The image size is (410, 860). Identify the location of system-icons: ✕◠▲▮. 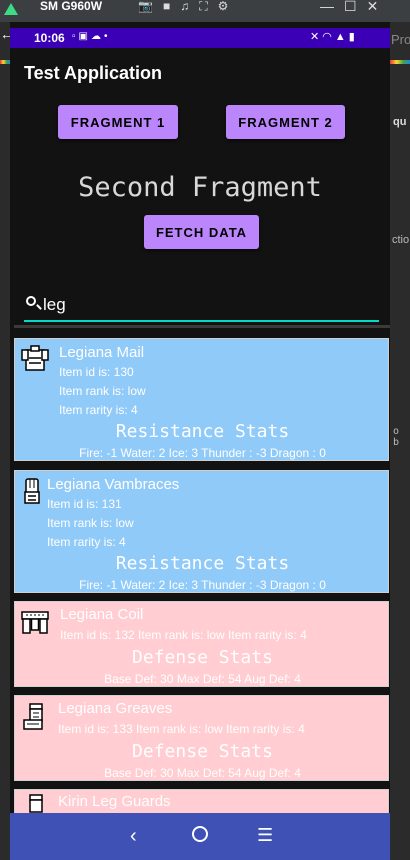
(334, 36).